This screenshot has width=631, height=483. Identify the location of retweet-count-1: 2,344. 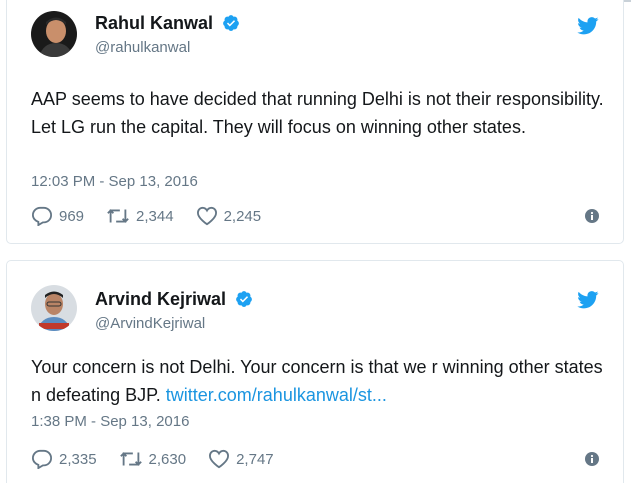
(155, 216).